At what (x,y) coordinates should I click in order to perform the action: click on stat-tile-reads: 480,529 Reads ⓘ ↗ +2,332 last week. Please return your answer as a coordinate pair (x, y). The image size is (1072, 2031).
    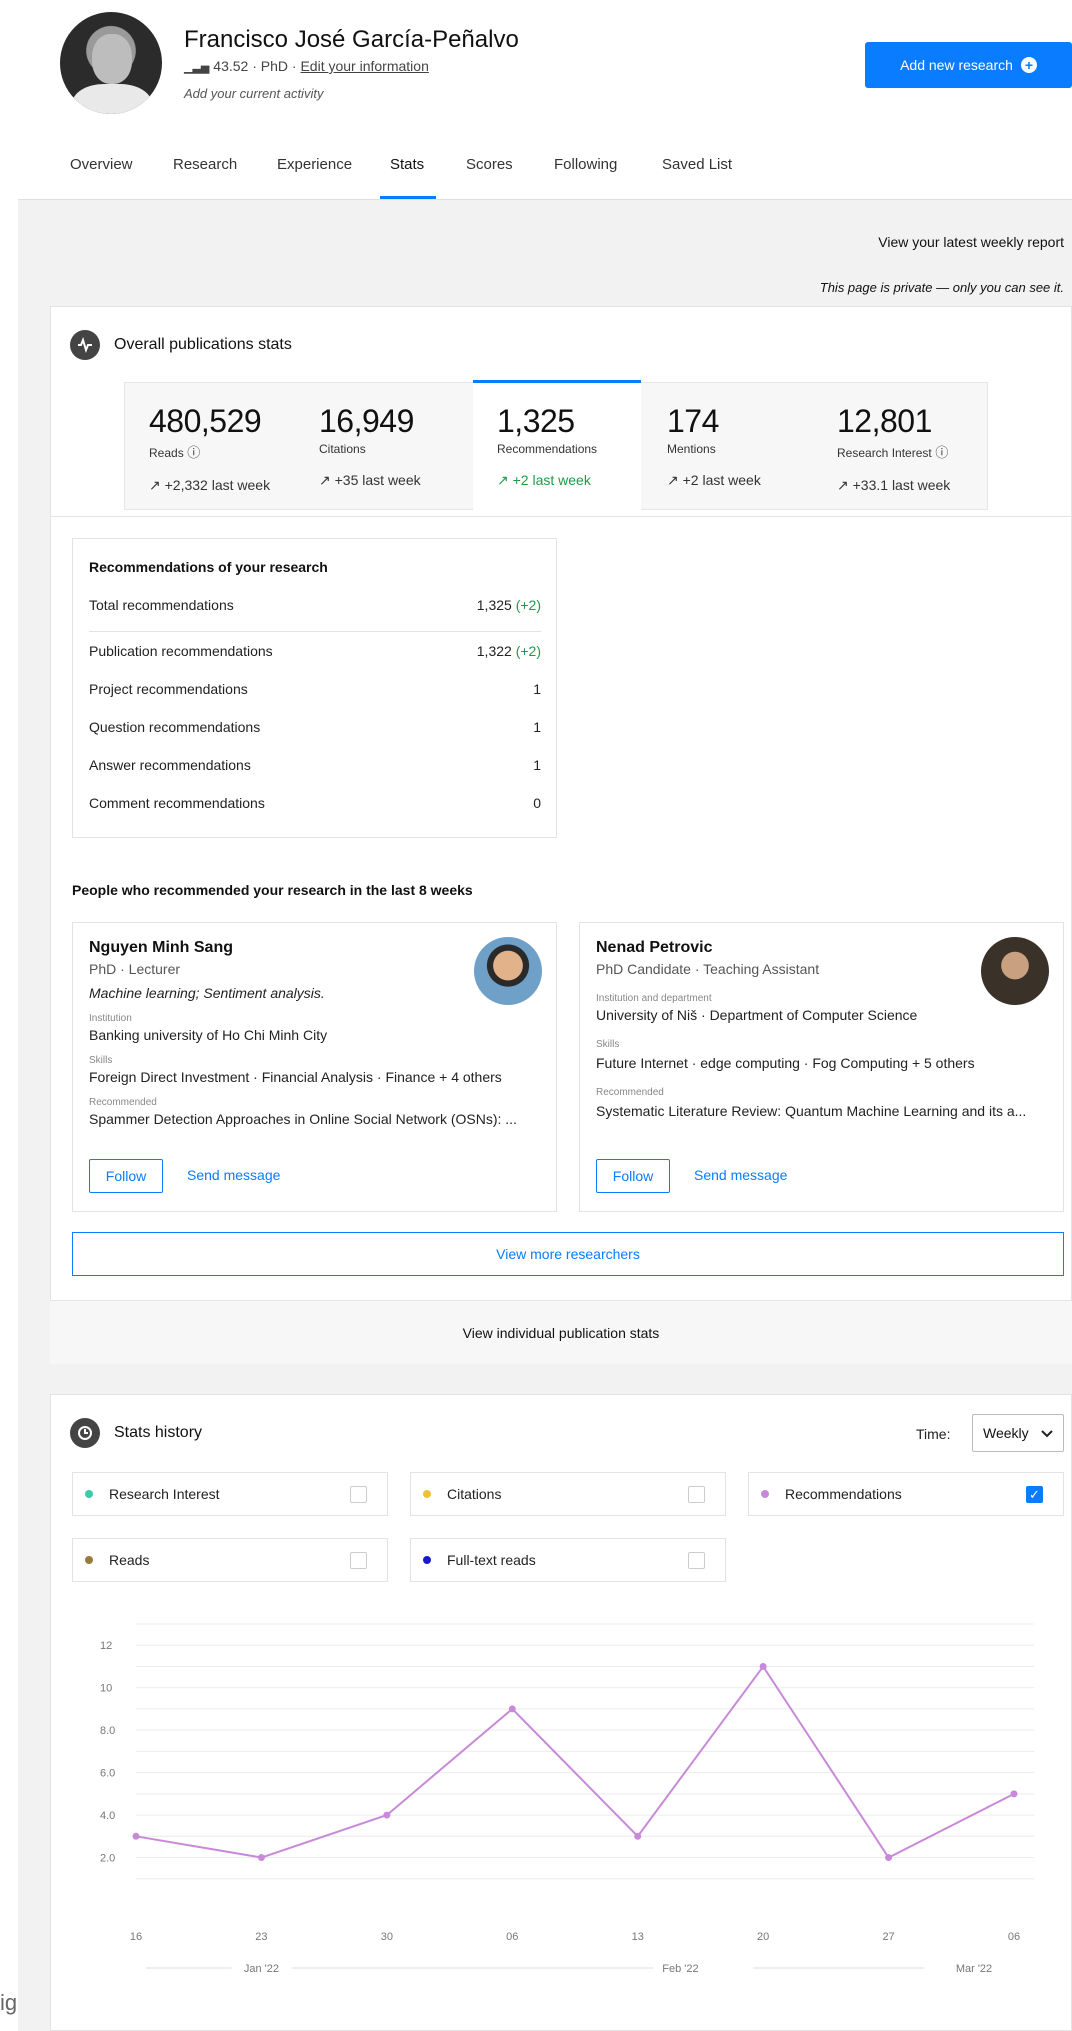
    Looking at the image, I should click on (210, 447).